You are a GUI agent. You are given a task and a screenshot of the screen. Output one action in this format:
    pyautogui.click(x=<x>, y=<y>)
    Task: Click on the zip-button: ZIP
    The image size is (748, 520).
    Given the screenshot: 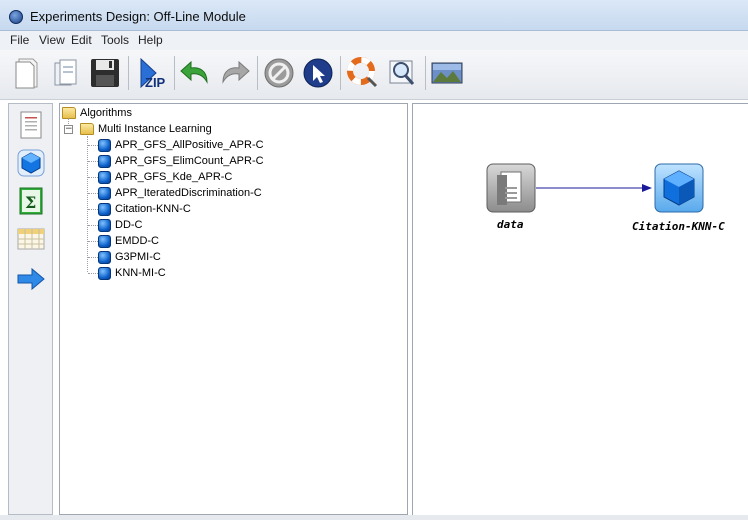 What is the action you would take?
    pyautogui.click(x=153, y=73)
    